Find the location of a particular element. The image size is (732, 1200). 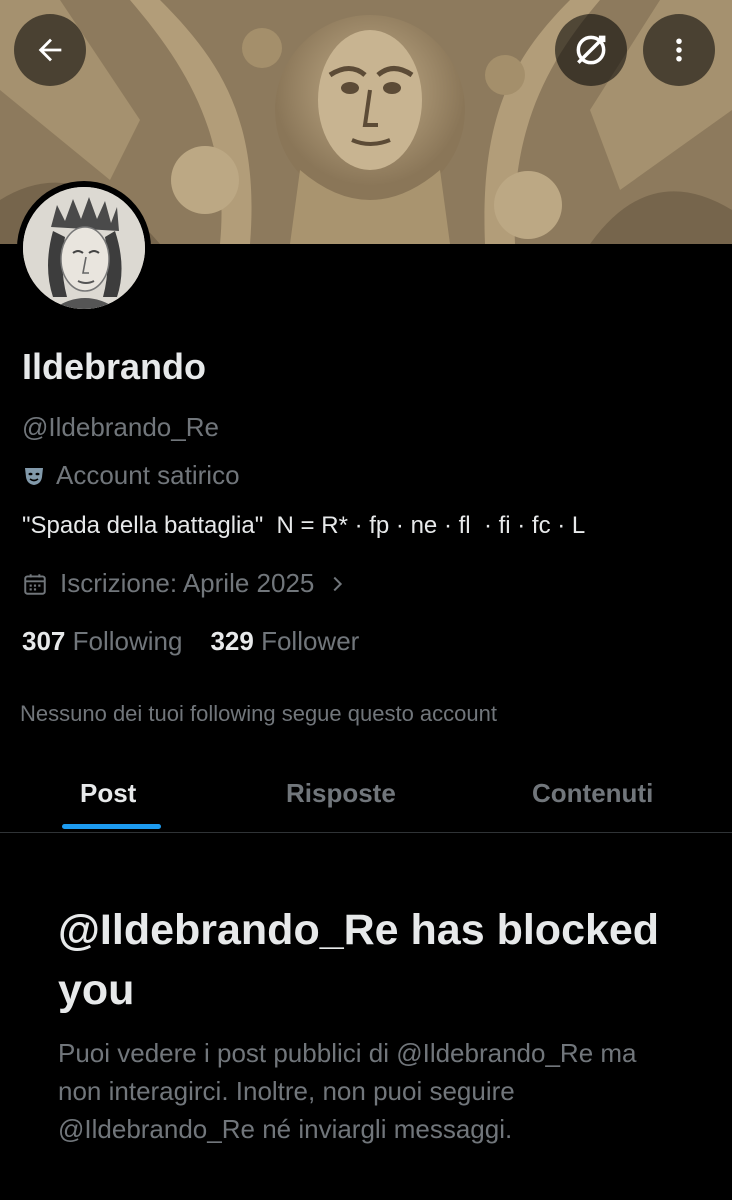

more-options-button is located at coordinates (679, 50).